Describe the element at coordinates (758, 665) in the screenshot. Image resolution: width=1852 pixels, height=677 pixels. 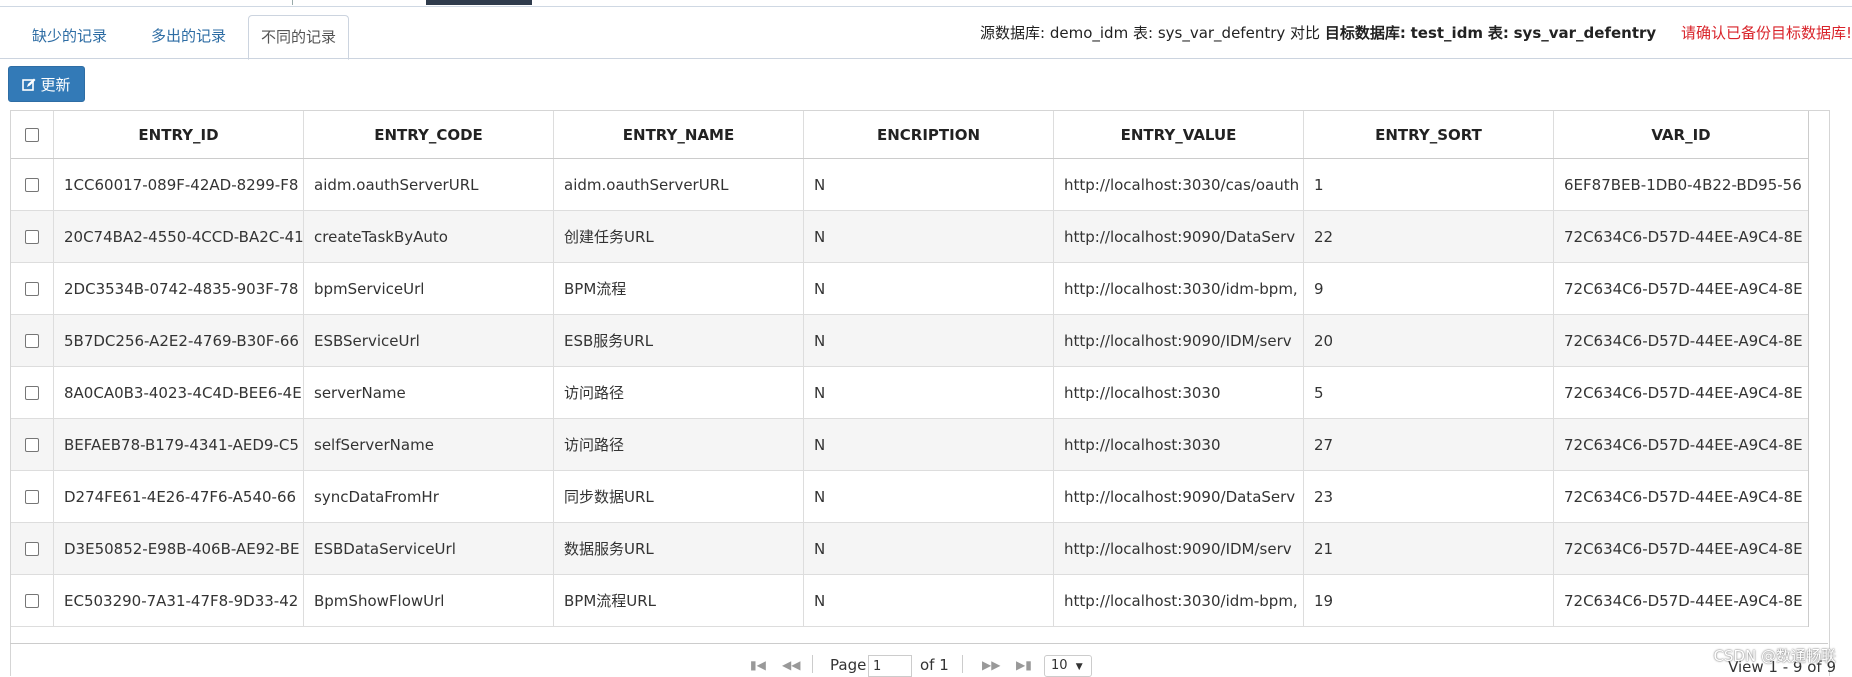
I see `first-page-icon: ▮◀` at that location.